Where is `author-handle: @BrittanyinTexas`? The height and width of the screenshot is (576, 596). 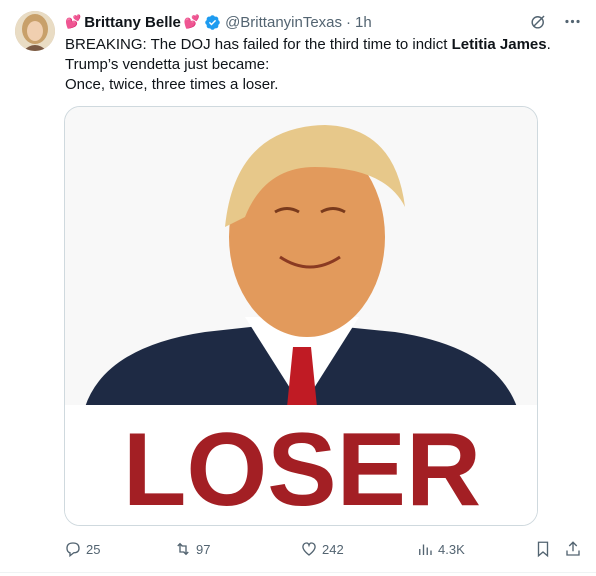
author-handle: @BrittanyinTexas is located at coordinates (283, 22).